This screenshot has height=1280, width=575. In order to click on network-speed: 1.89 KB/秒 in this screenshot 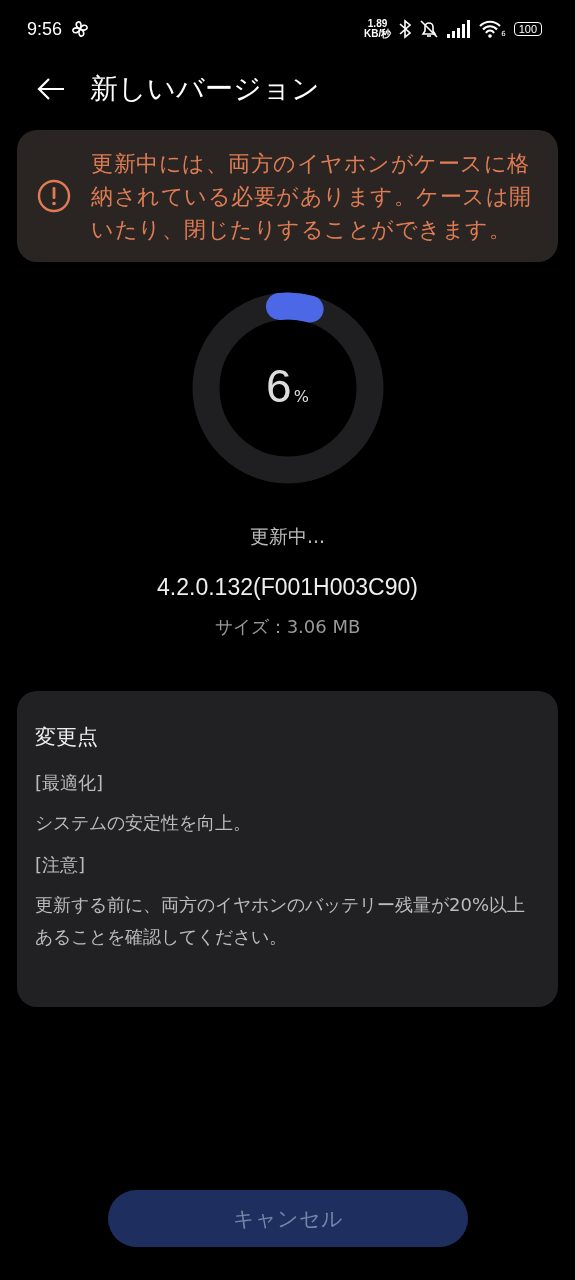, I will do `click(377, 29)`.